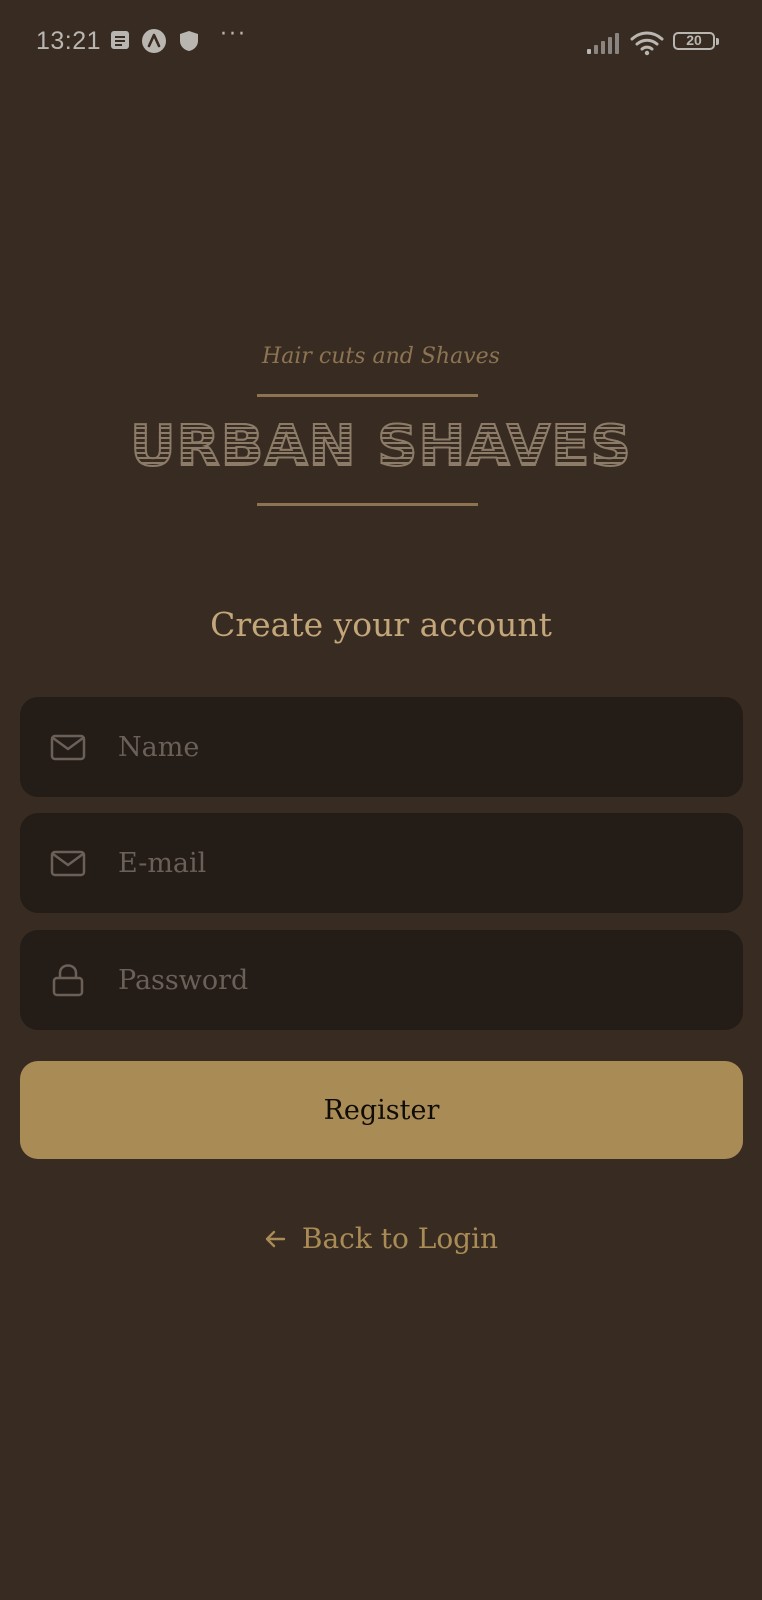 The height and width of the screenshot is (1600, 762). Describe the element at coordinates (233, 34) in the screenshot. I see `more-dots-icon: ···` at that location.